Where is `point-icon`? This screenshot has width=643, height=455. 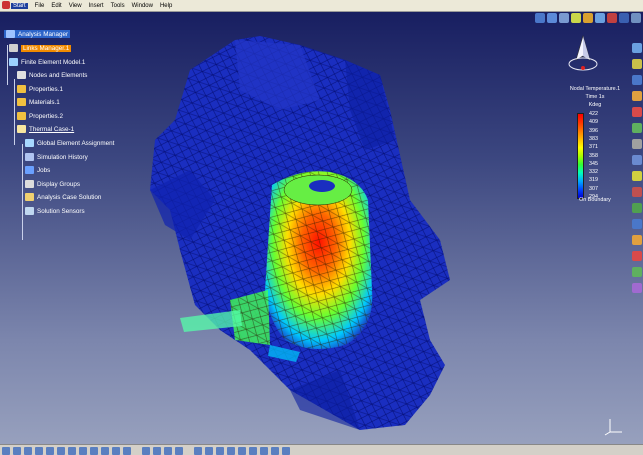
point-icon is located at coordinates (275, 450).